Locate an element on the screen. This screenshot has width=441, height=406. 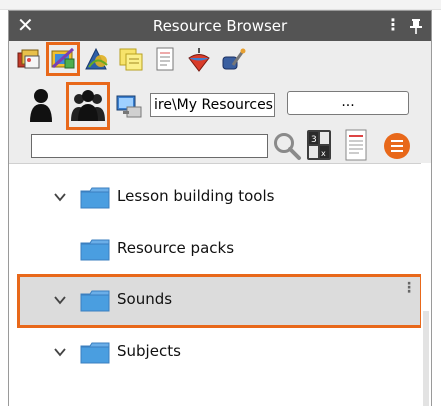
group-users-button is located at coordinates (88, 106).